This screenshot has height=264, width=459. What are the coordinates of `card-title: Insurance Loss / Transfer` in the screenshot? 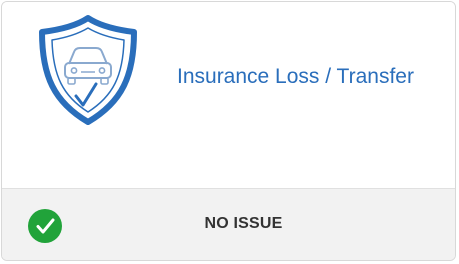 It's located at (297, 77).